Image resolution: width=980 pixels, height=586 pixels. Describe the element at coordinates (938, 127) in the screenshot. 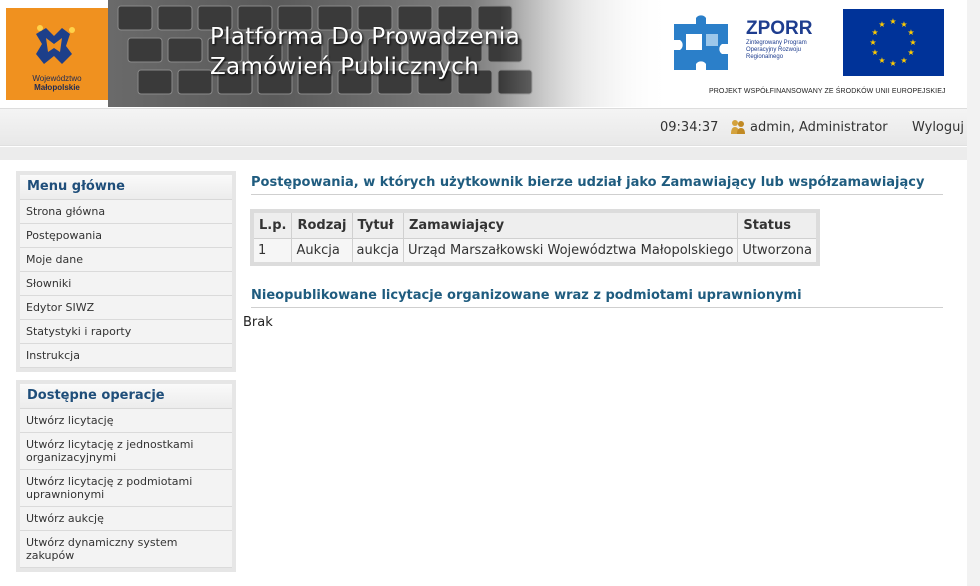

I see `logout-link: Wyloguj` at that location.